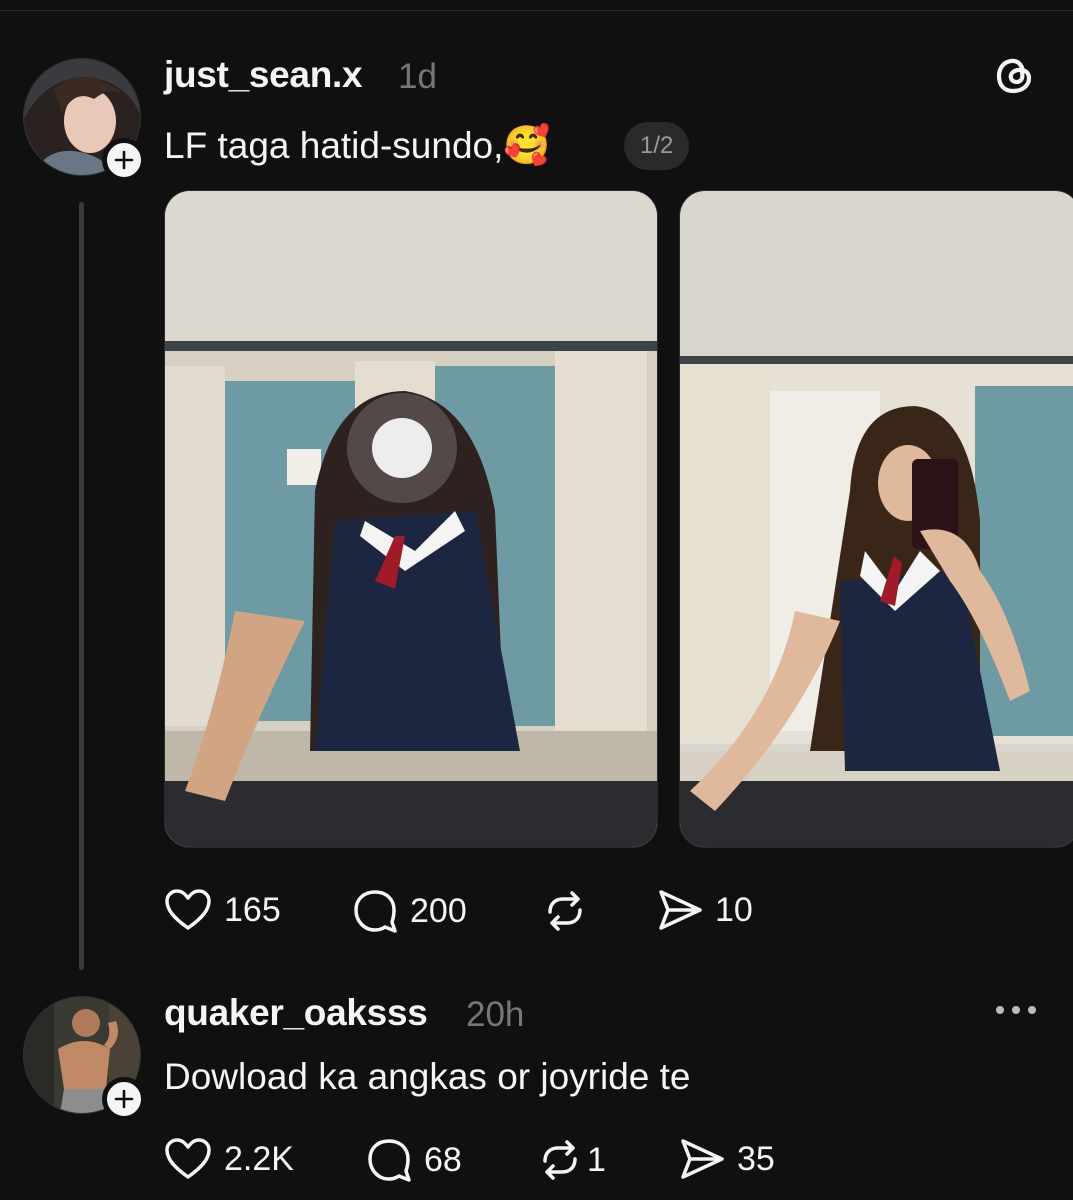 The image size is (1073, 1200). I want to click on reply-repost-count: 1, so click(596, 1159).